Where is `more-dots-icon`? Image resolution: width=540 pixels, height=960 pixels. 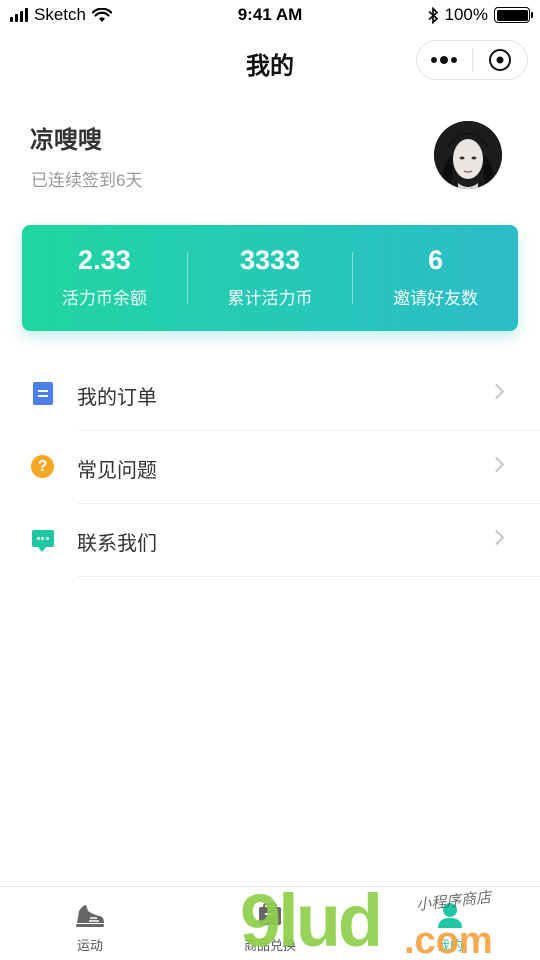
more-dots-icon is located at coordinates (444, 60).